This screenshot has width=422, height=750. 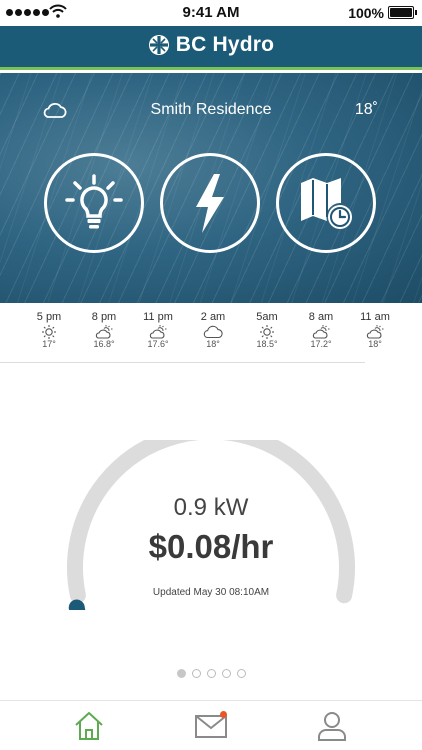 I want to click on page-dot-active, so click(x=181, y=673).